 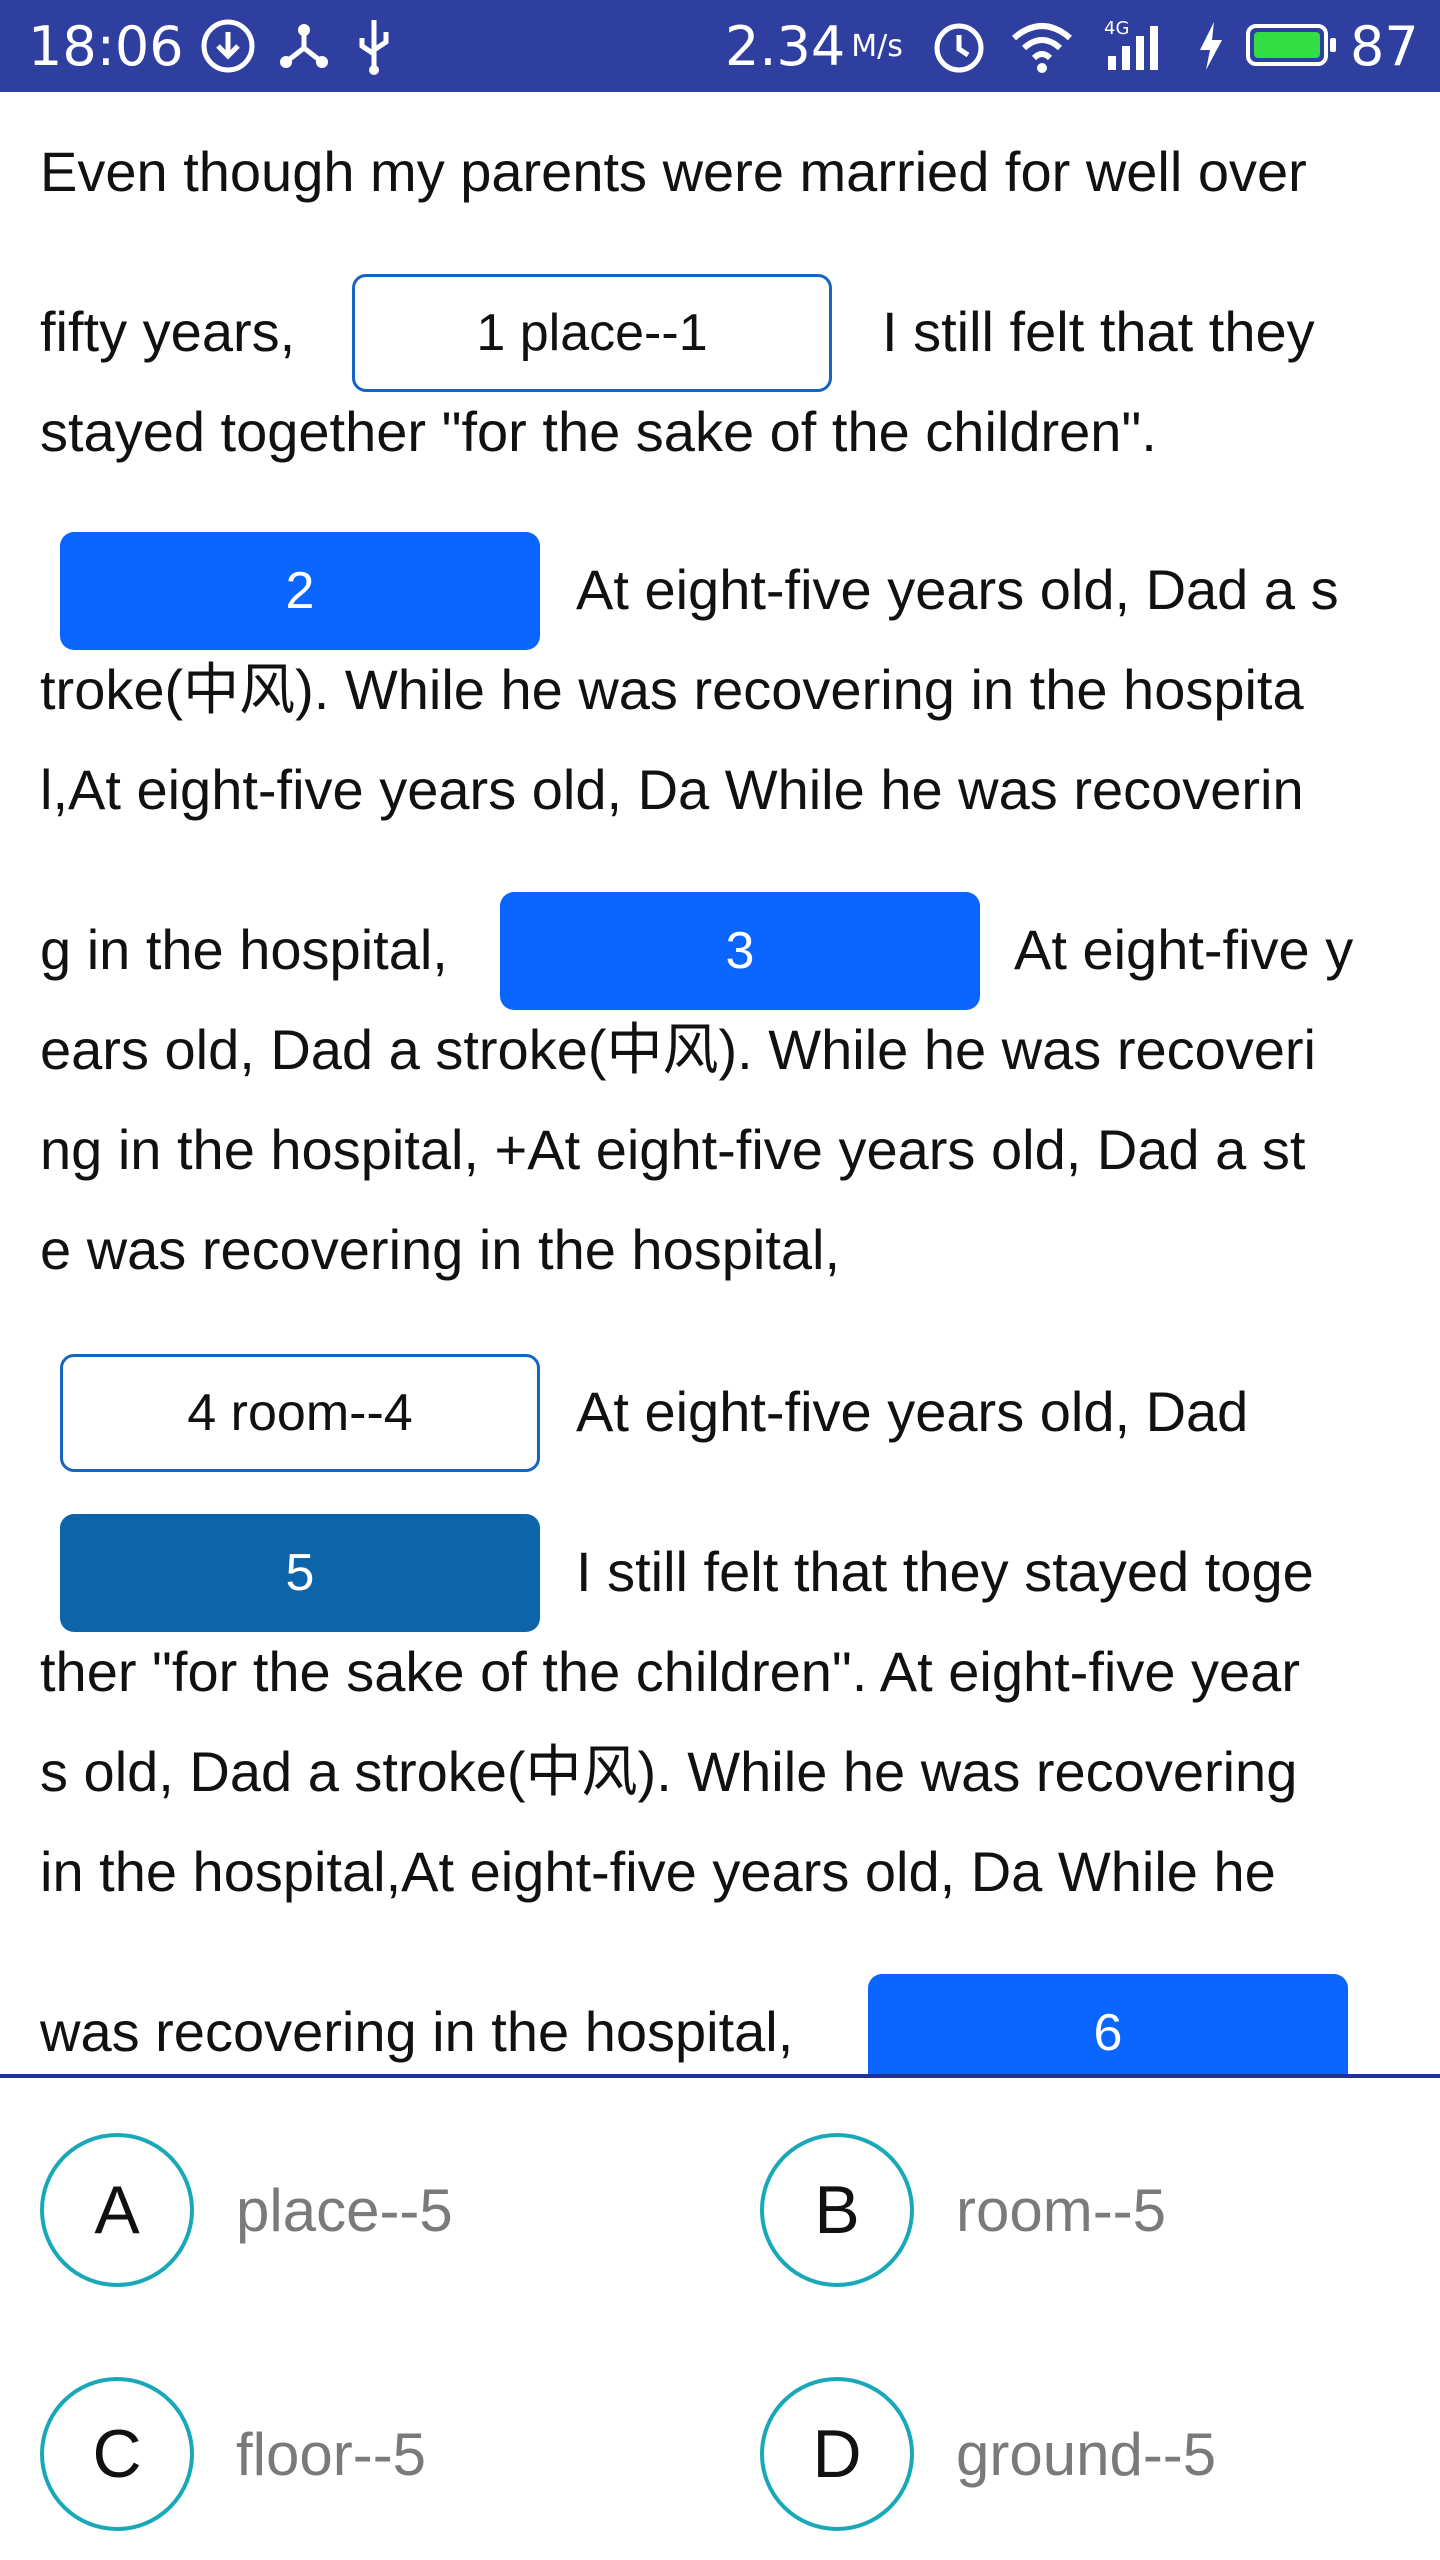 What do you see at coordinates (1384, 46) in the screenshot?
I see `battery-level: 87` at bounding box center [1384, 46].